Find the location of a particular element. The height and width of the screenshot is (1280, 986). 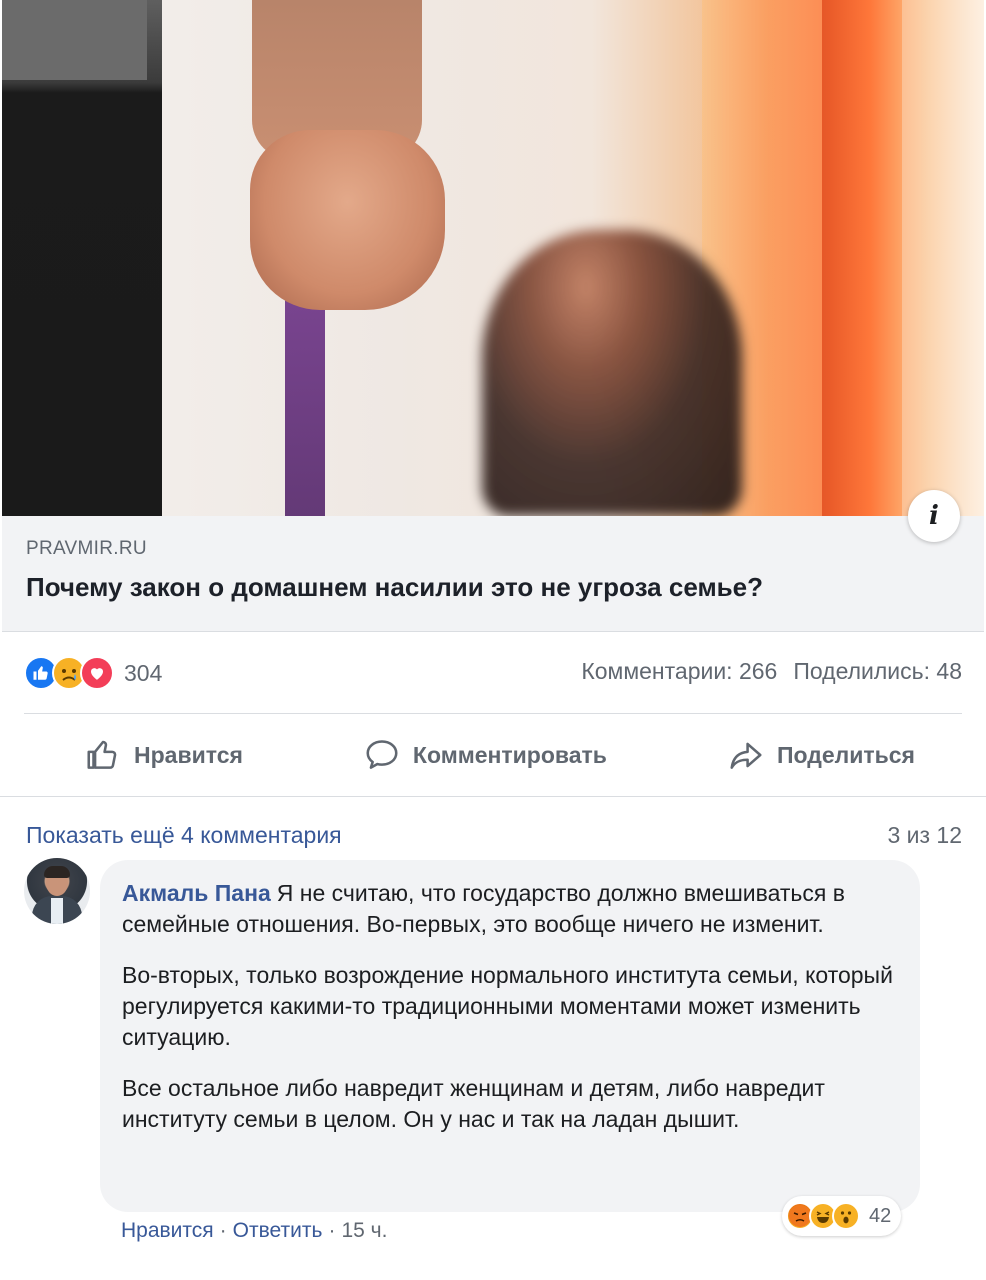

comment-icon is located at coordinates (382, 754).